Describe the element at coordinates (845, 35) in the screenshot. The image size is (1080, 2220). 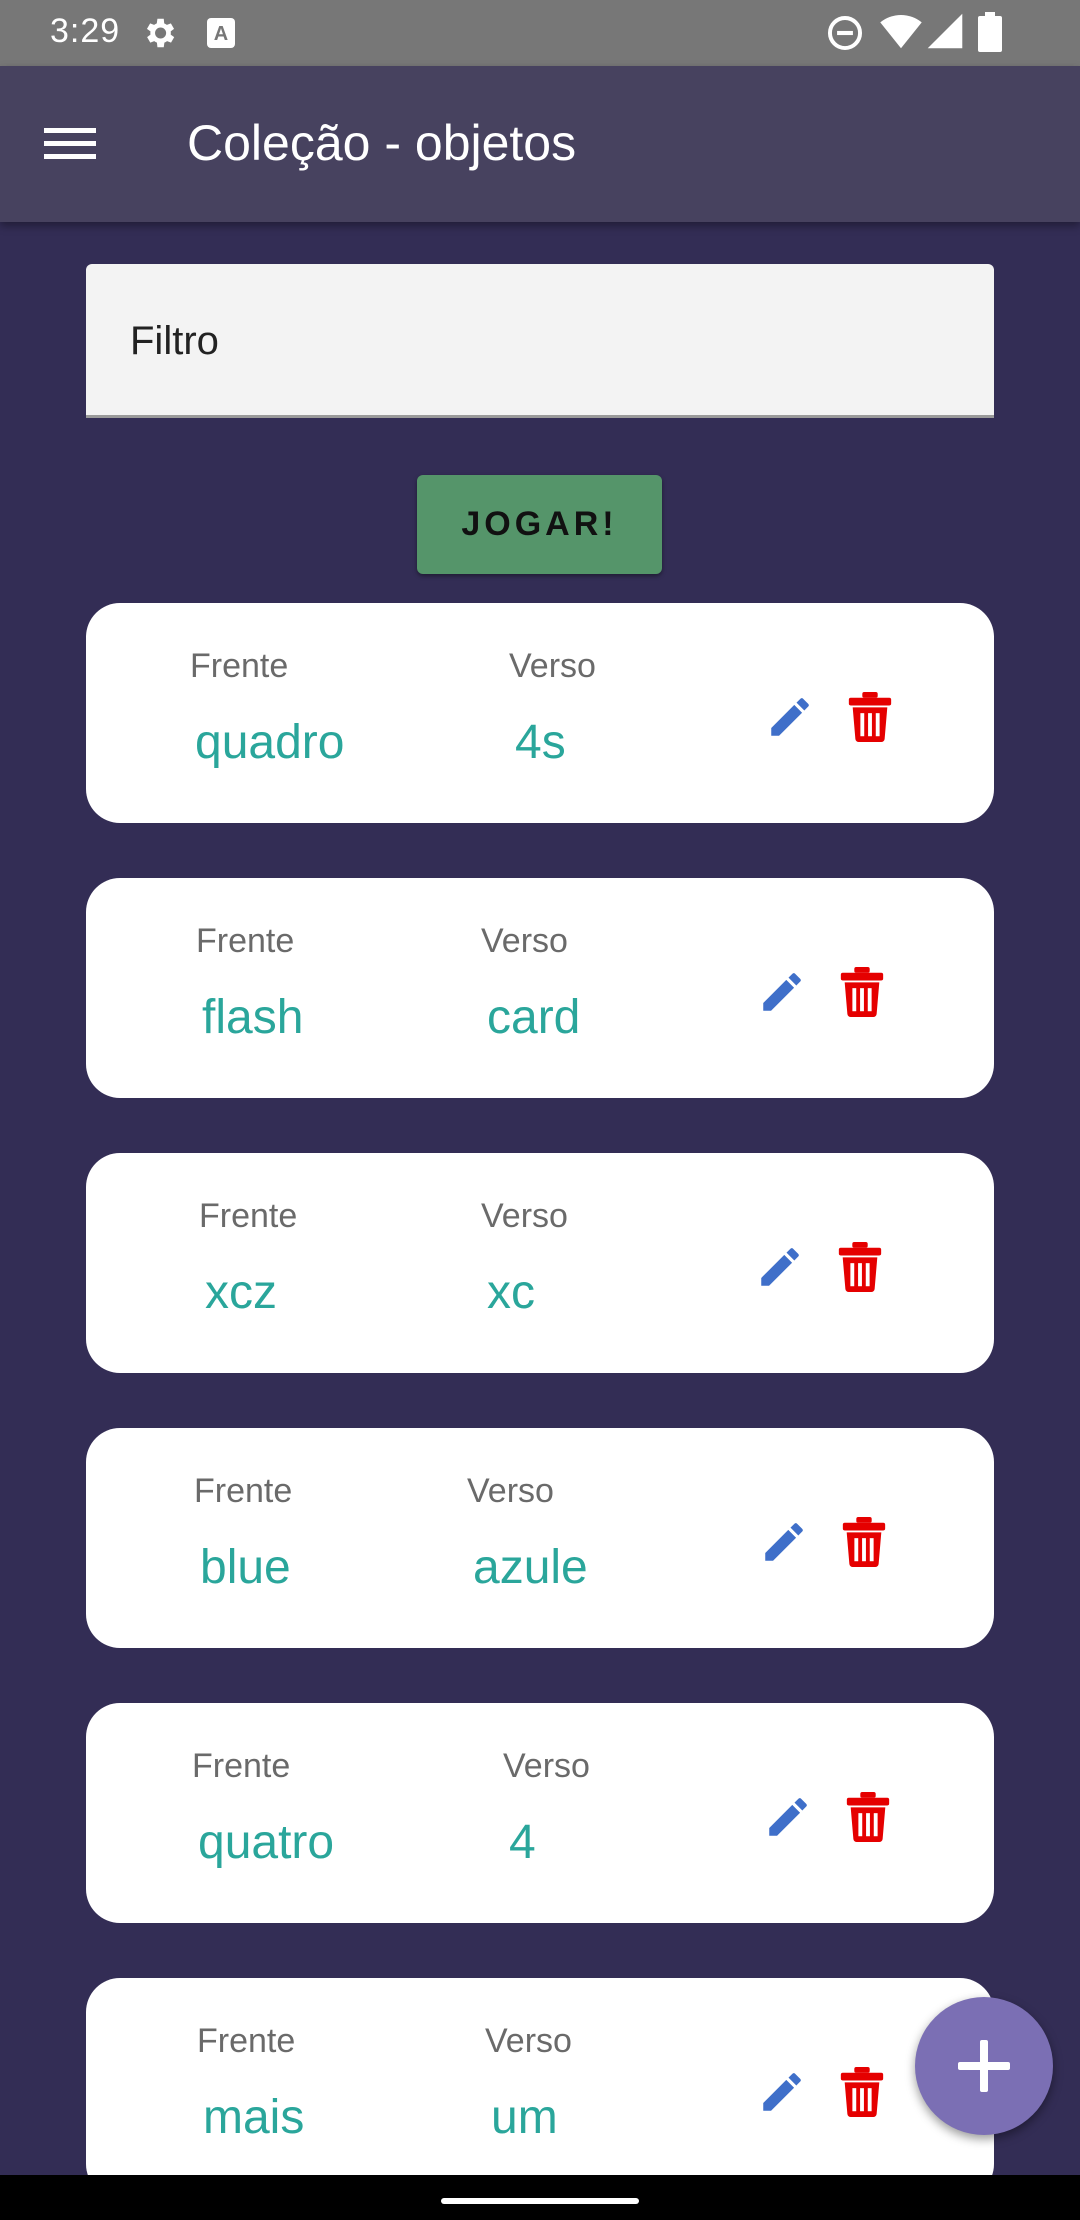
I see `dnd-icon` at that location.